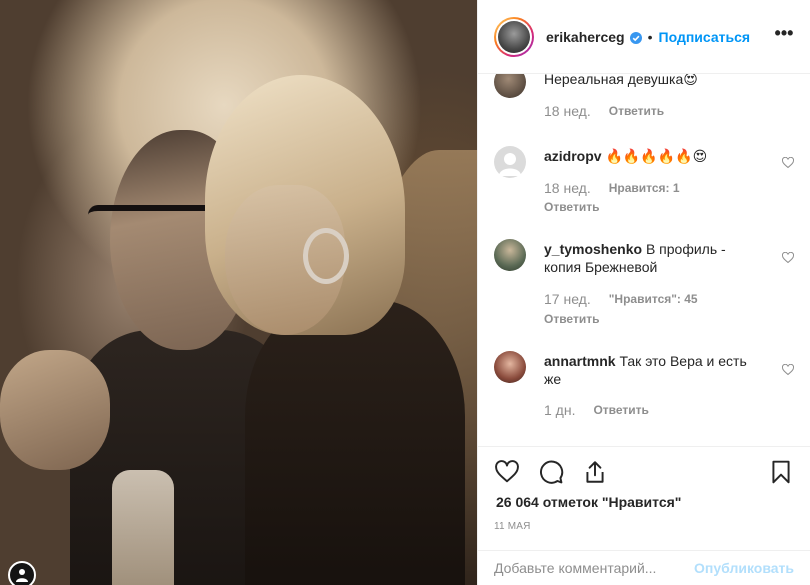 This screenshot has width=810, height=585. What do you see at coordinates (781, 472) in the screenshot?
I see `bookmark-icon` at bounding box center [781, 472].